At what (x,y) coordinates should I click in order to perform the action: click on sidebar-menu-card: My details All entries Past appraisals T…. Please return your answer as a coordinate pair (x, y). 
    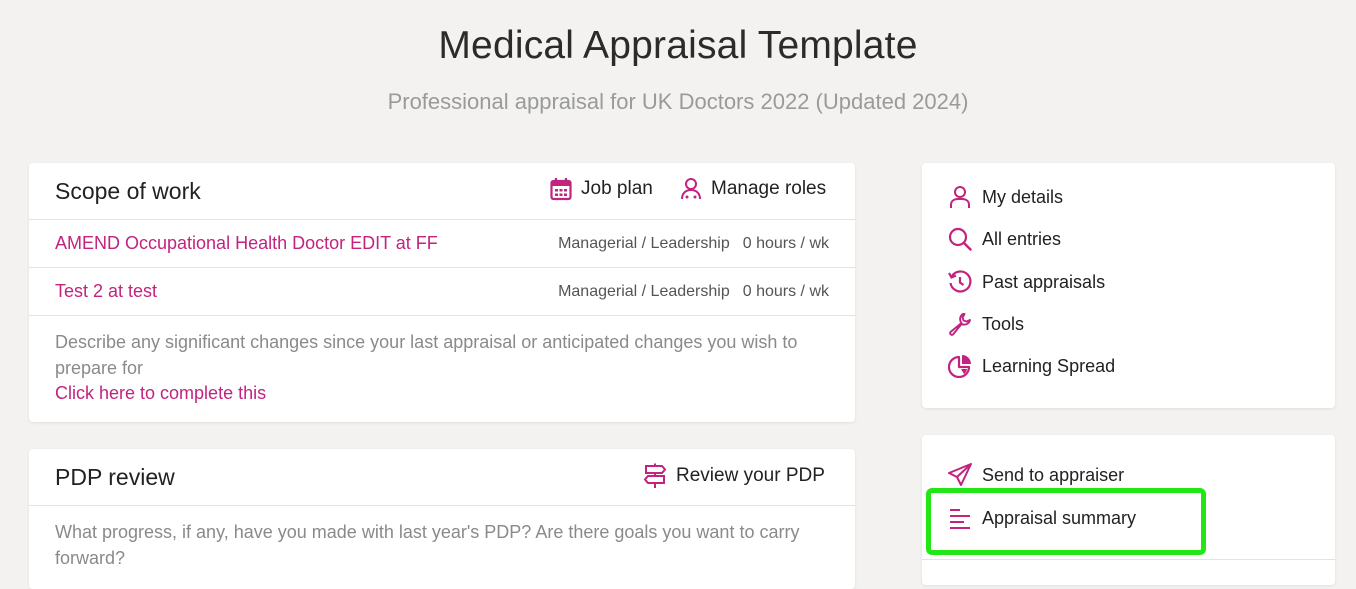
    Looking at the image, I should click on (1128, 285).